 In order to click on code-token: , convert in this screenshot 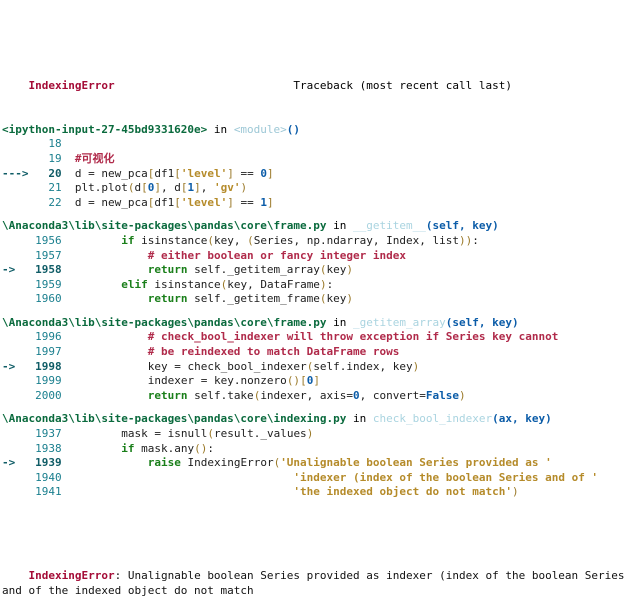, I will do `click(389, 395)`.